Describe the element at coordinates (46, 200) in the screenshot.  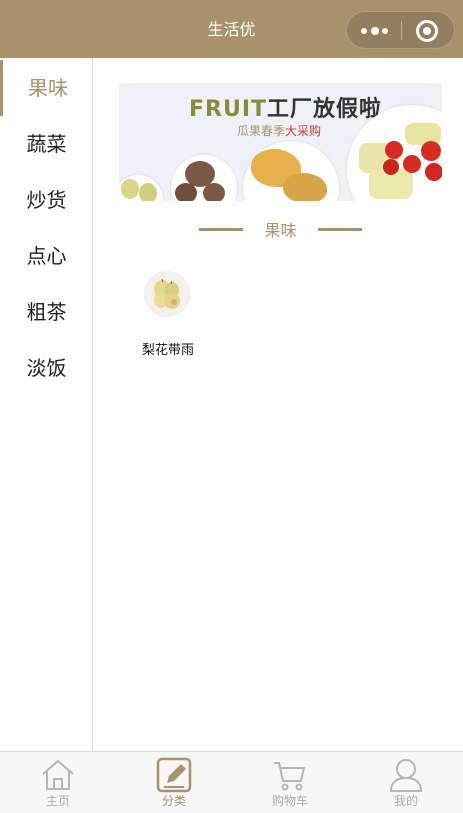
I see `sidebar-item-chaohuo: 炒货` at that location.